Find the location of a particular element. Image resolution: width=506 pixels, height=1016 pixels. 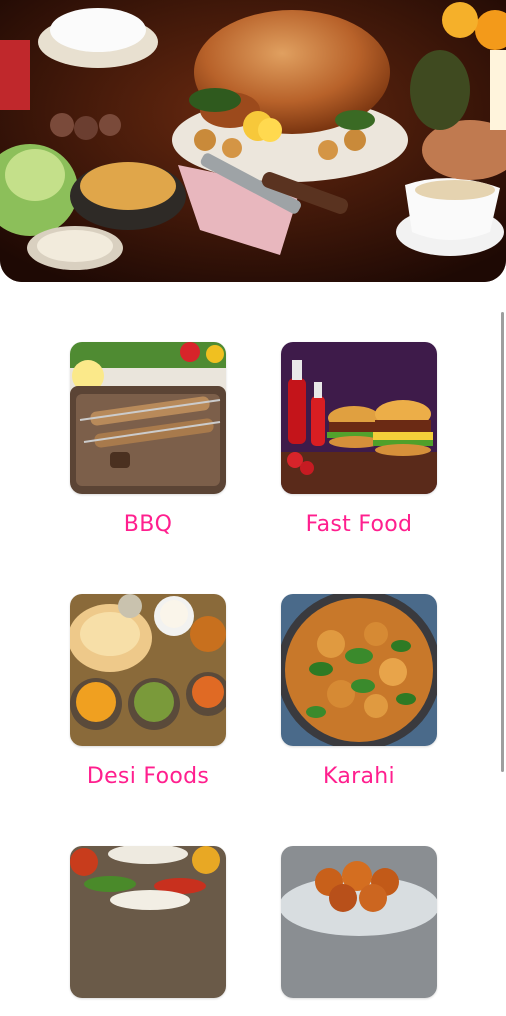

category-card-desi-foods: Desi Foods is located at coordinates (148, 691).